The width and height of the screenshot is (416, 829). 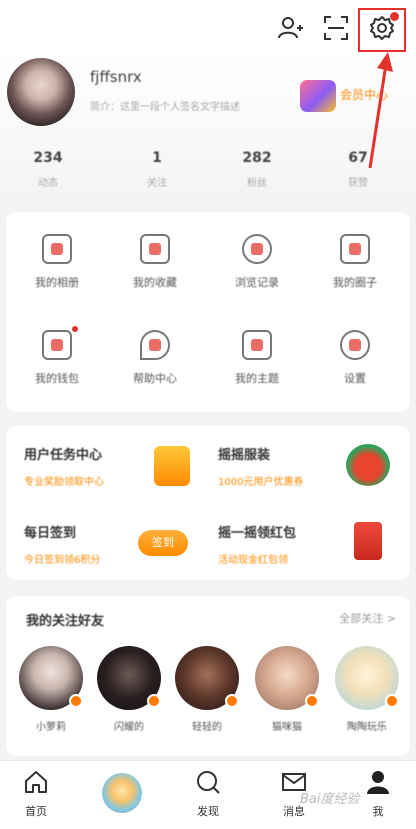 What do you see at coordinates (380, 110) in the screenshot?
I see `annotation-arrow` at bounding box center [380, 110].